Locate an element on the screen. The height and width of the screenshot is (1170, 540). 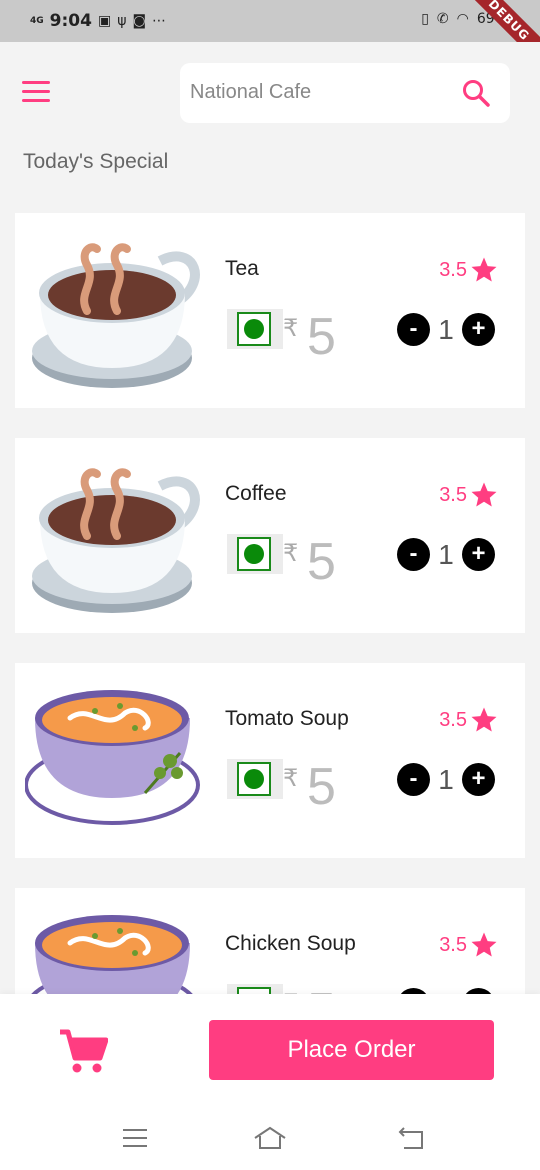
home-icon is located at coordinates (270, 1138).